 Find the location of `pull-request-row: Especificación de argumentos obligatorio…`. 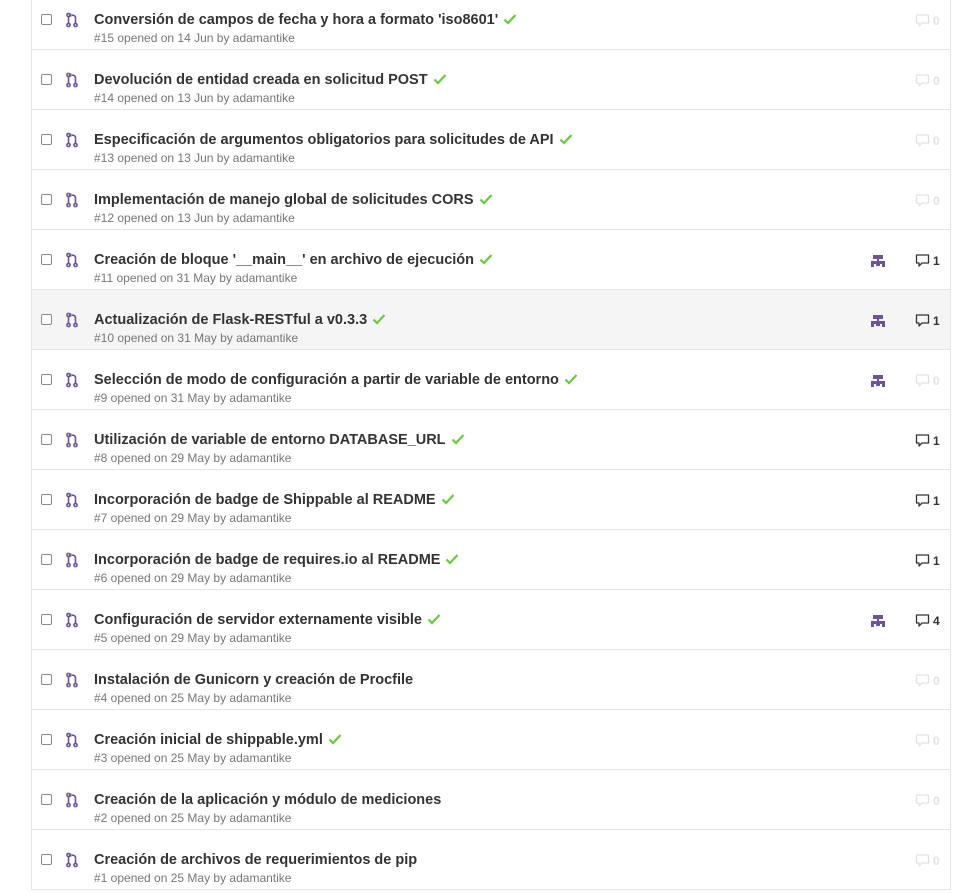

pull-request-row: Especificación de argumentos obligatorio… is located at coordinates (491, 140).